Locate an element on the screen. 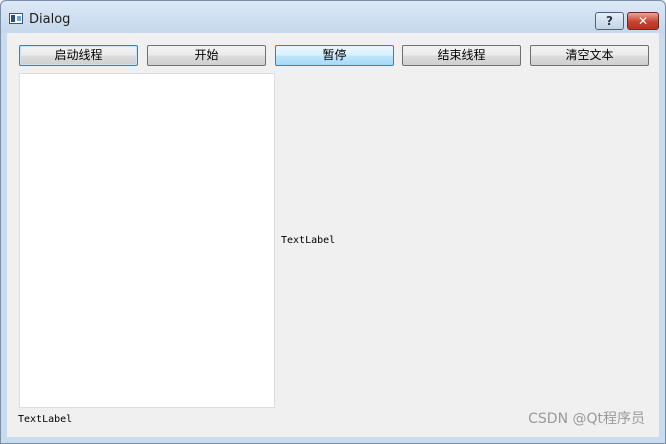 The image size is (666, 444). close-icon: ✕ is located at coordinates (643, 21).